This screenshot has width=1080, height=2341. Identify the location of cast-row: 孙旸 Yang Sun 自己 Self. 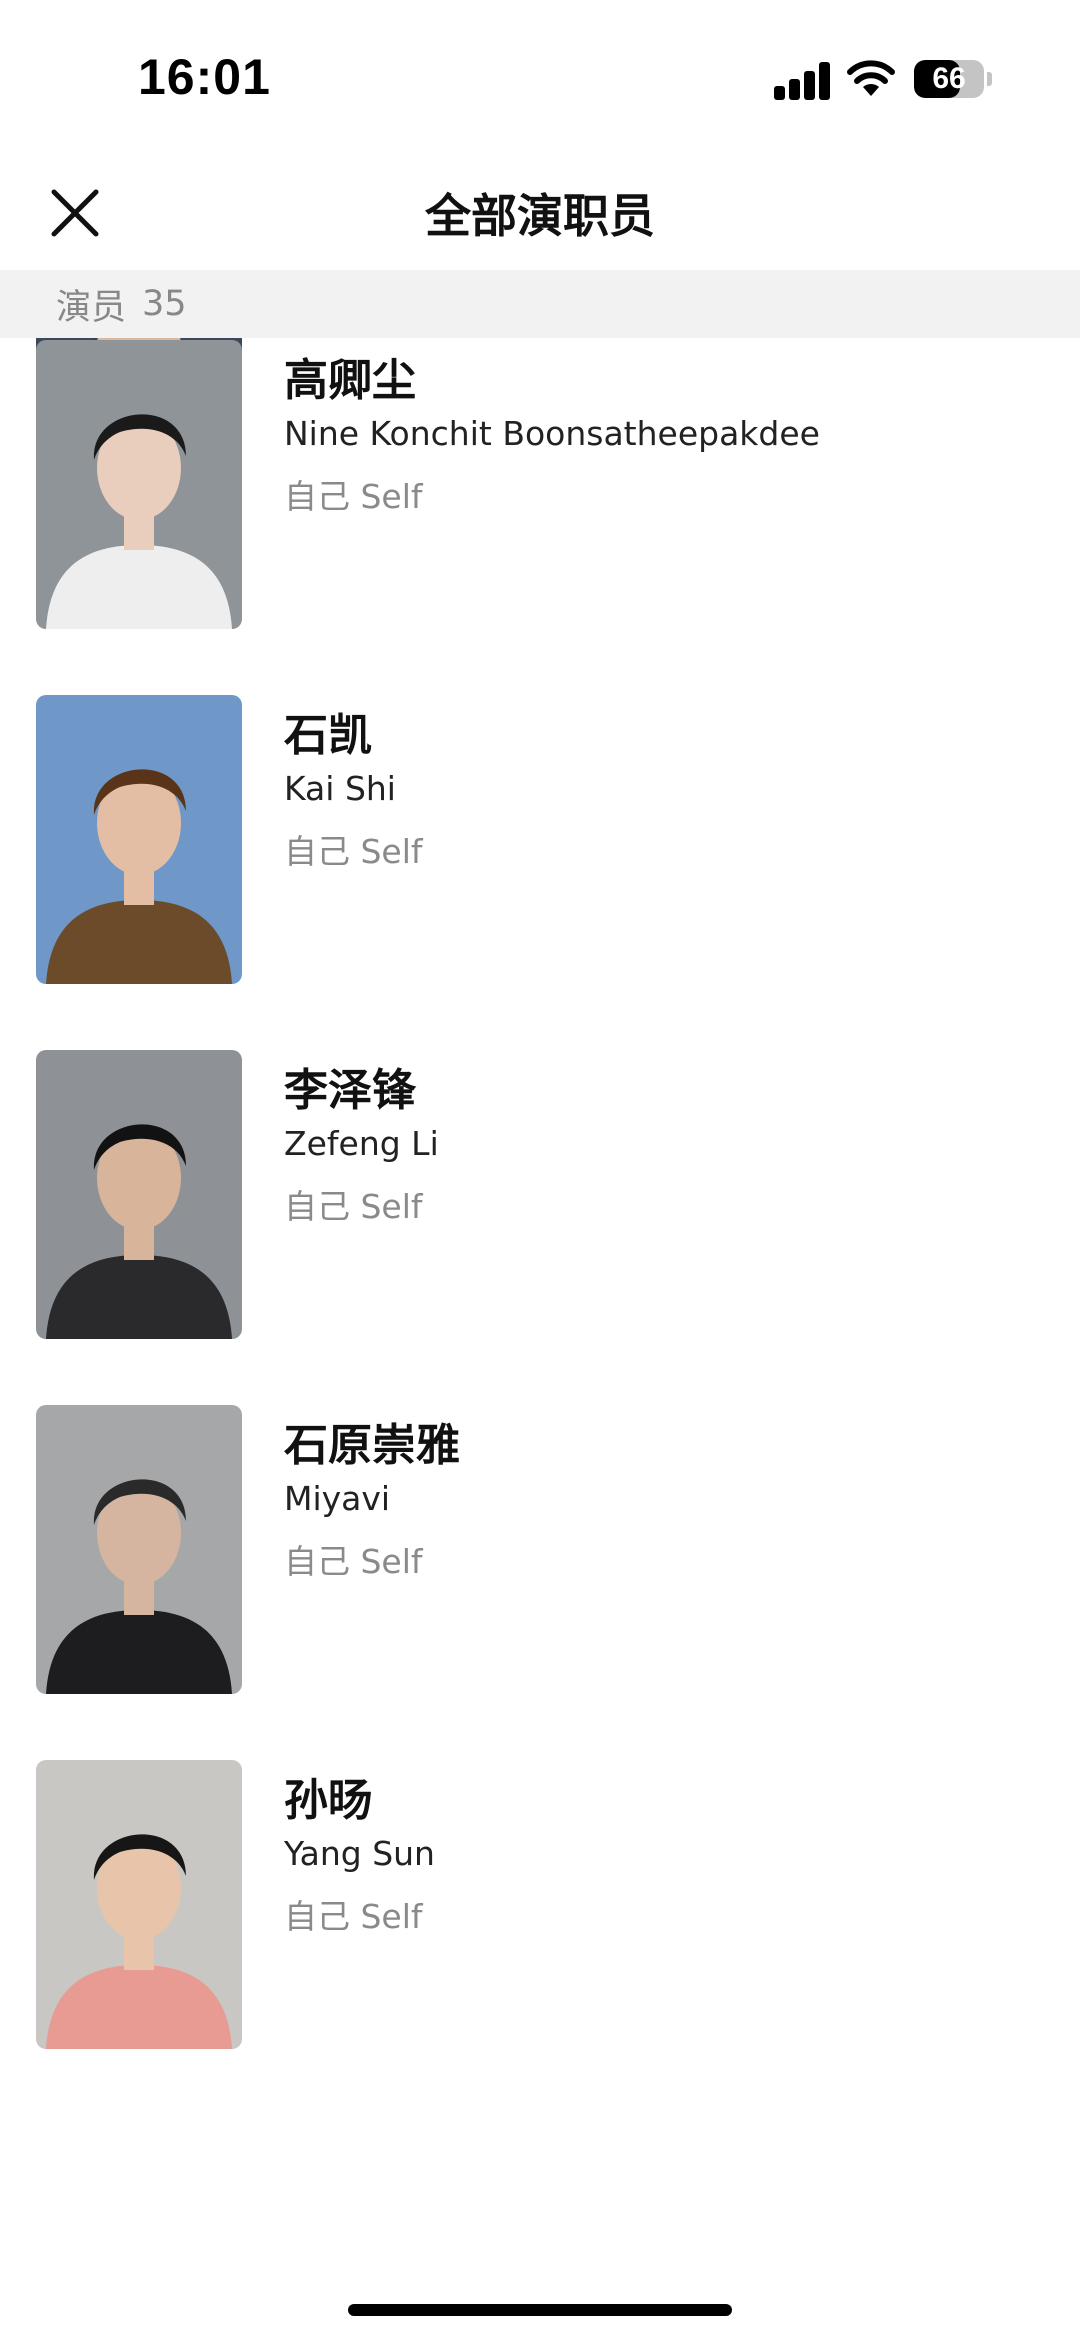
(540, 1905).